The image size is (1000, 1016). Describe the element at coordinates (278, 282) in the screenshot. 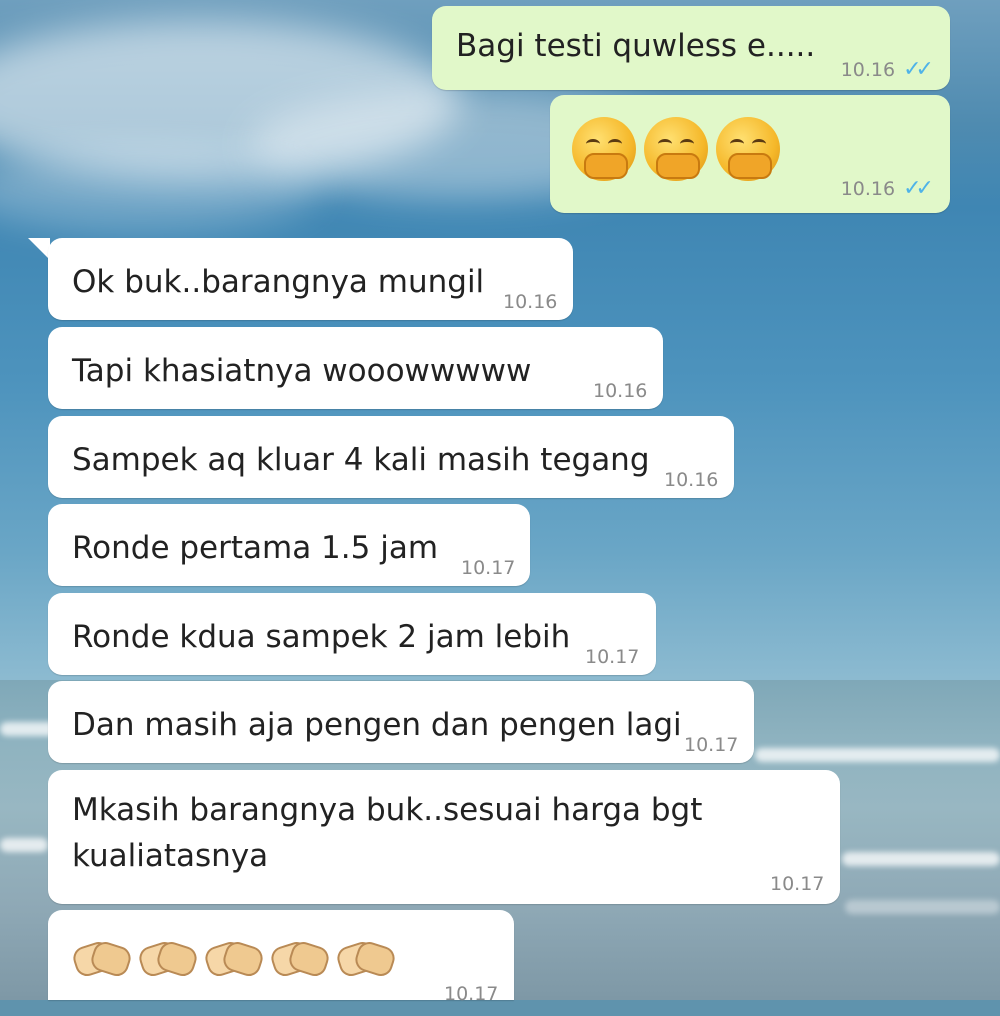

I see `message-text: Ok buk..barangnya mungil` at that location.